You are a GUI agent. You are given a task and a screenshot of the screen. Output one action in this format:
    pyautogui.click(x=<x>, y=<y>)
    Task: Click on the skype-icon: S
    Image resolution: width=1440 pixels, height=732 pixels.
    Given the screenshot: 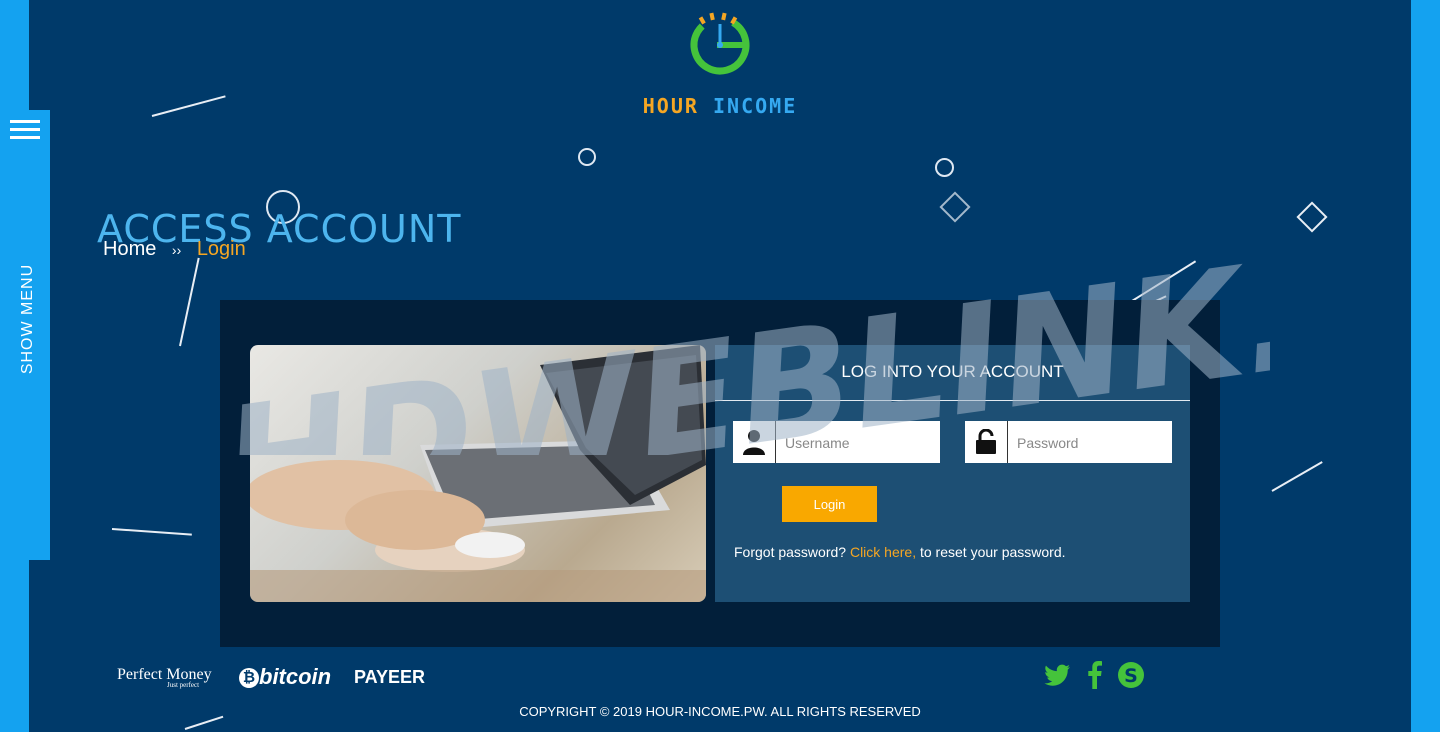 What is the action you would take?
    pyautogui.click(x=1131, y=675)
    